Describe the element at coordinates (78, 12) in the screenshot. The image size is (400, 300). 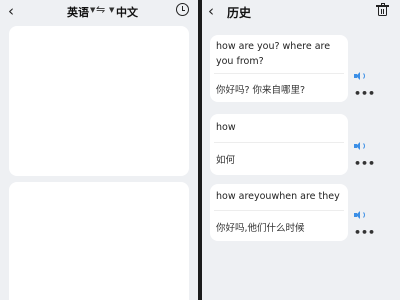
I see `source-language-selector: 英语` at that location.